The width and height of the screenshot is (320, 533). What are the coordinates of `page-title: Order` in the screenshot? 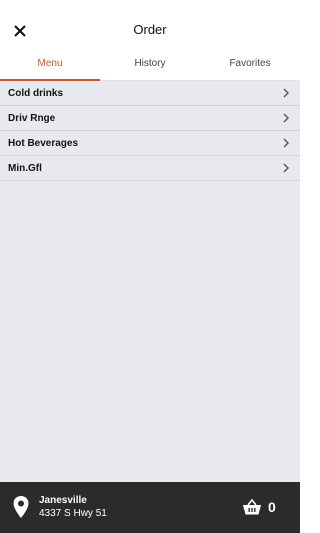 It's located at (150, 29).